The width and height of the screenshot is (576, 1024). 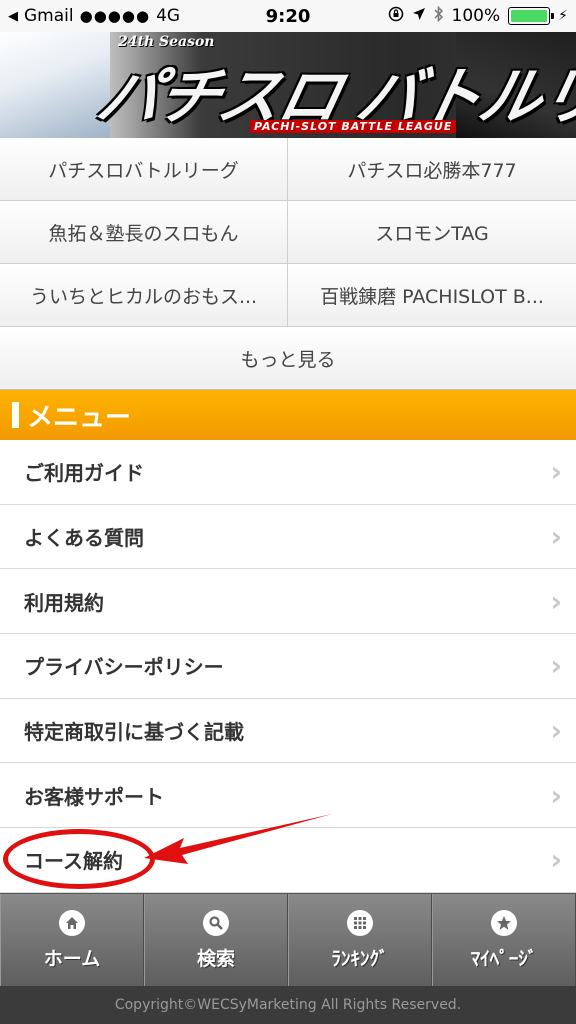 What do you see at coordinates (79, 859) in the screenshot?
I see `annotation-ellipse` at bounding box center [79, 859].